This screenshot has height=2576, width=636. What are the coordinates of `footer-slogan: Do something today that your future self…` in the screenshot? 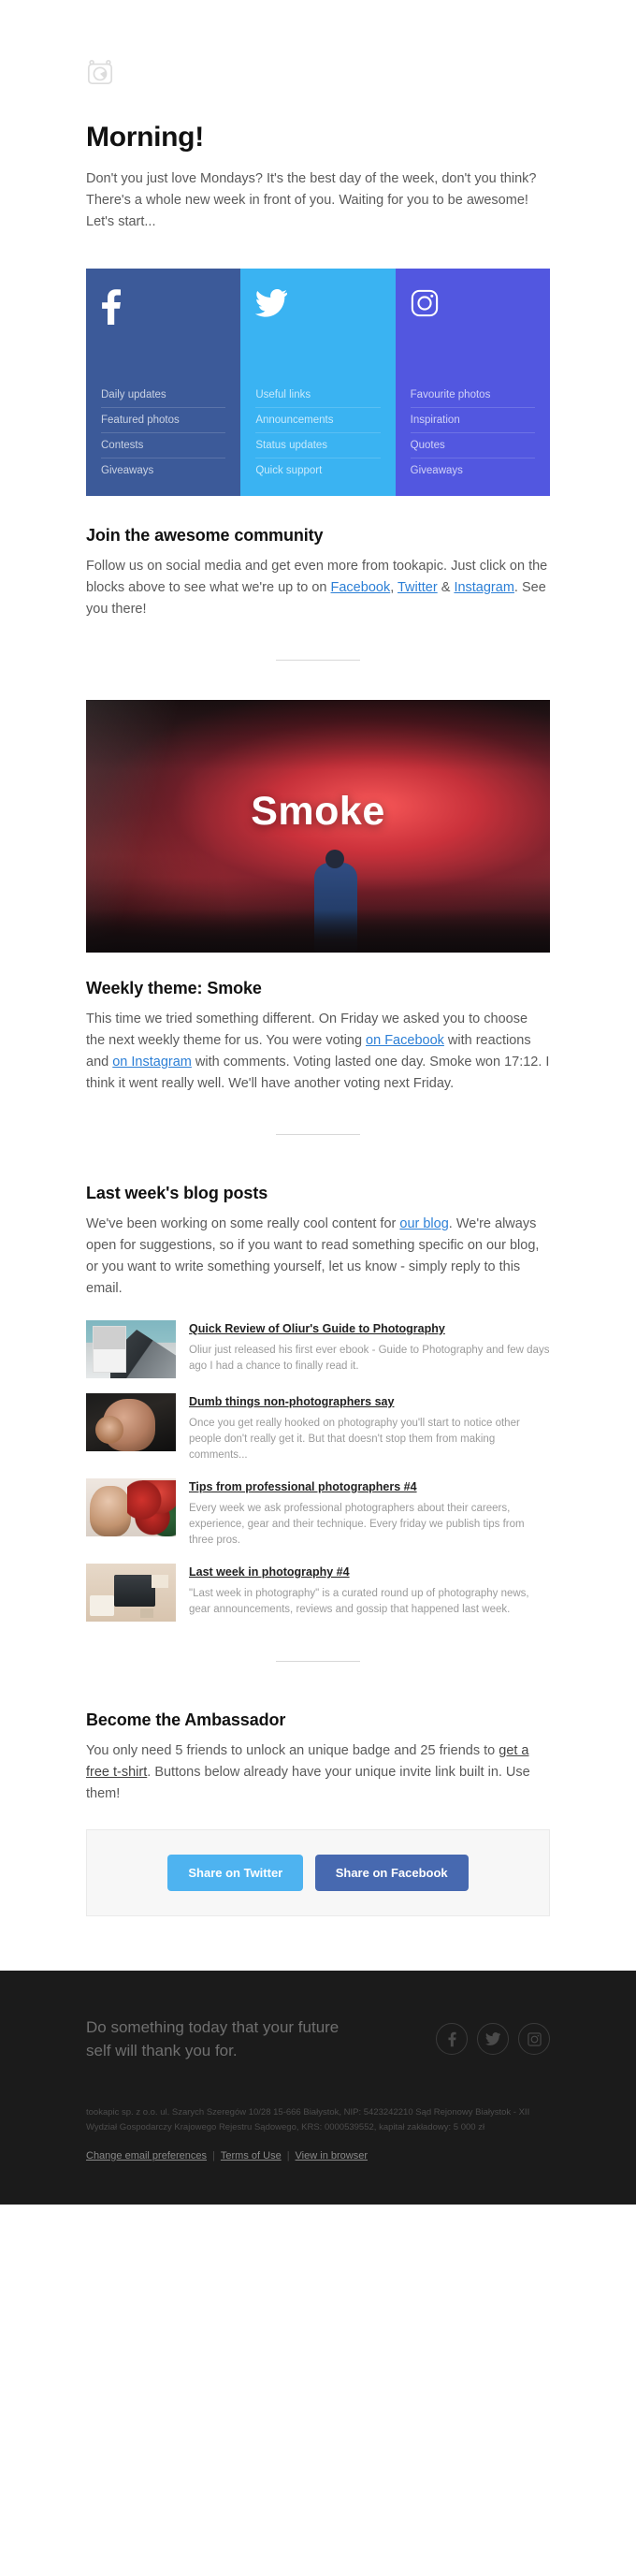 It's located at (213, 2038).